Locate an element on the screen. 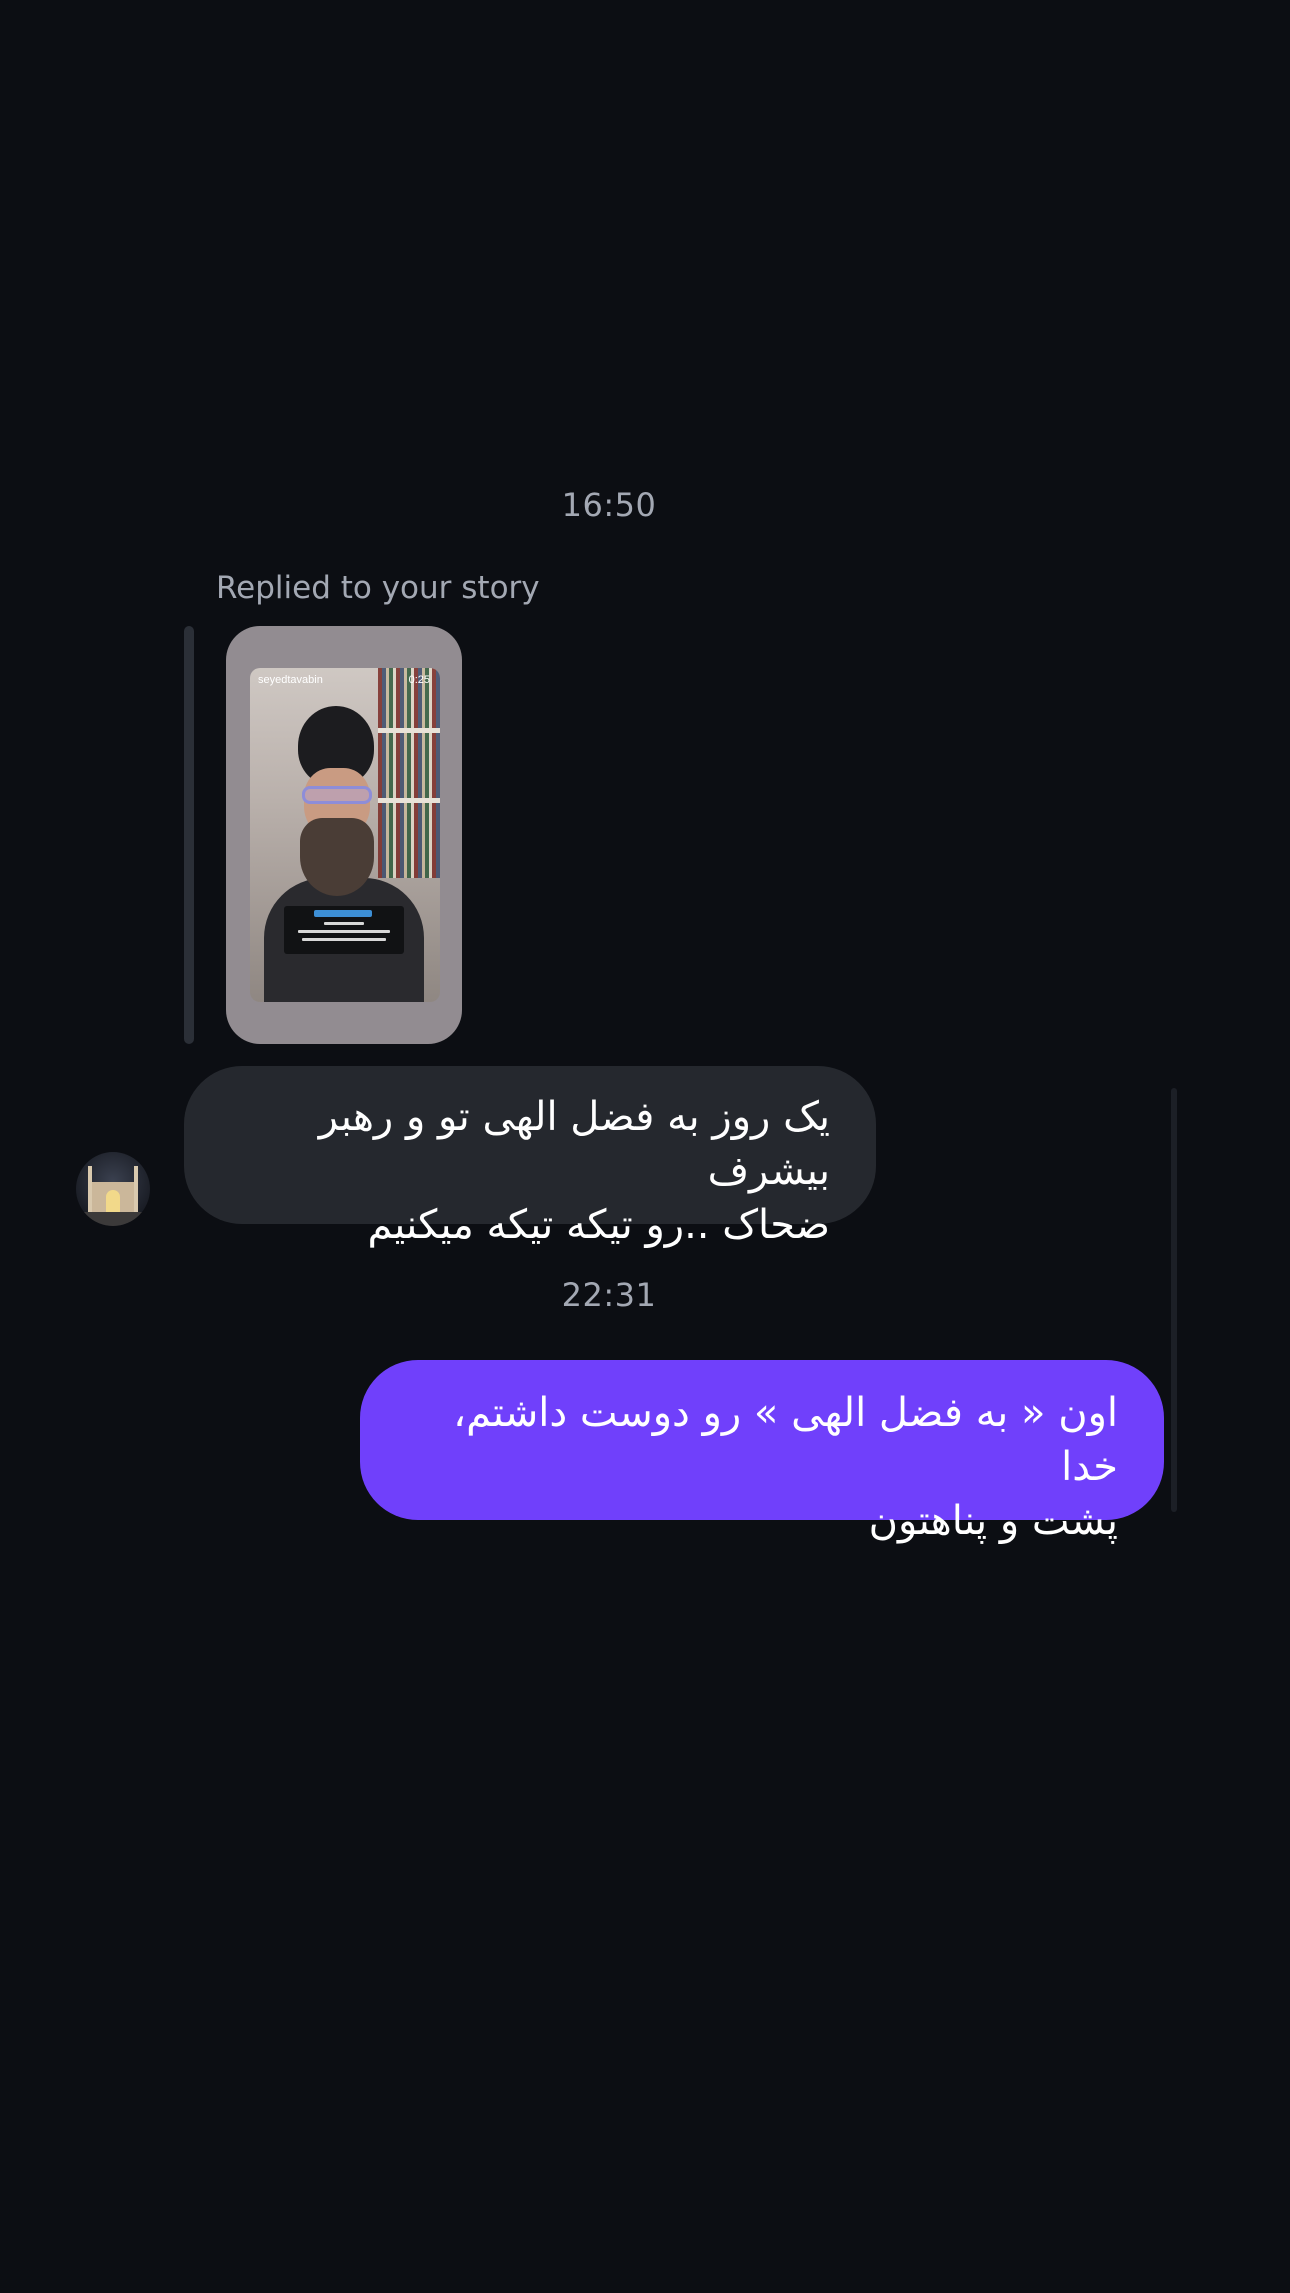 Image resolution: width=1290 pixels, height=2293 pixels. avatar-ground is located at coordinates (113, 1219).